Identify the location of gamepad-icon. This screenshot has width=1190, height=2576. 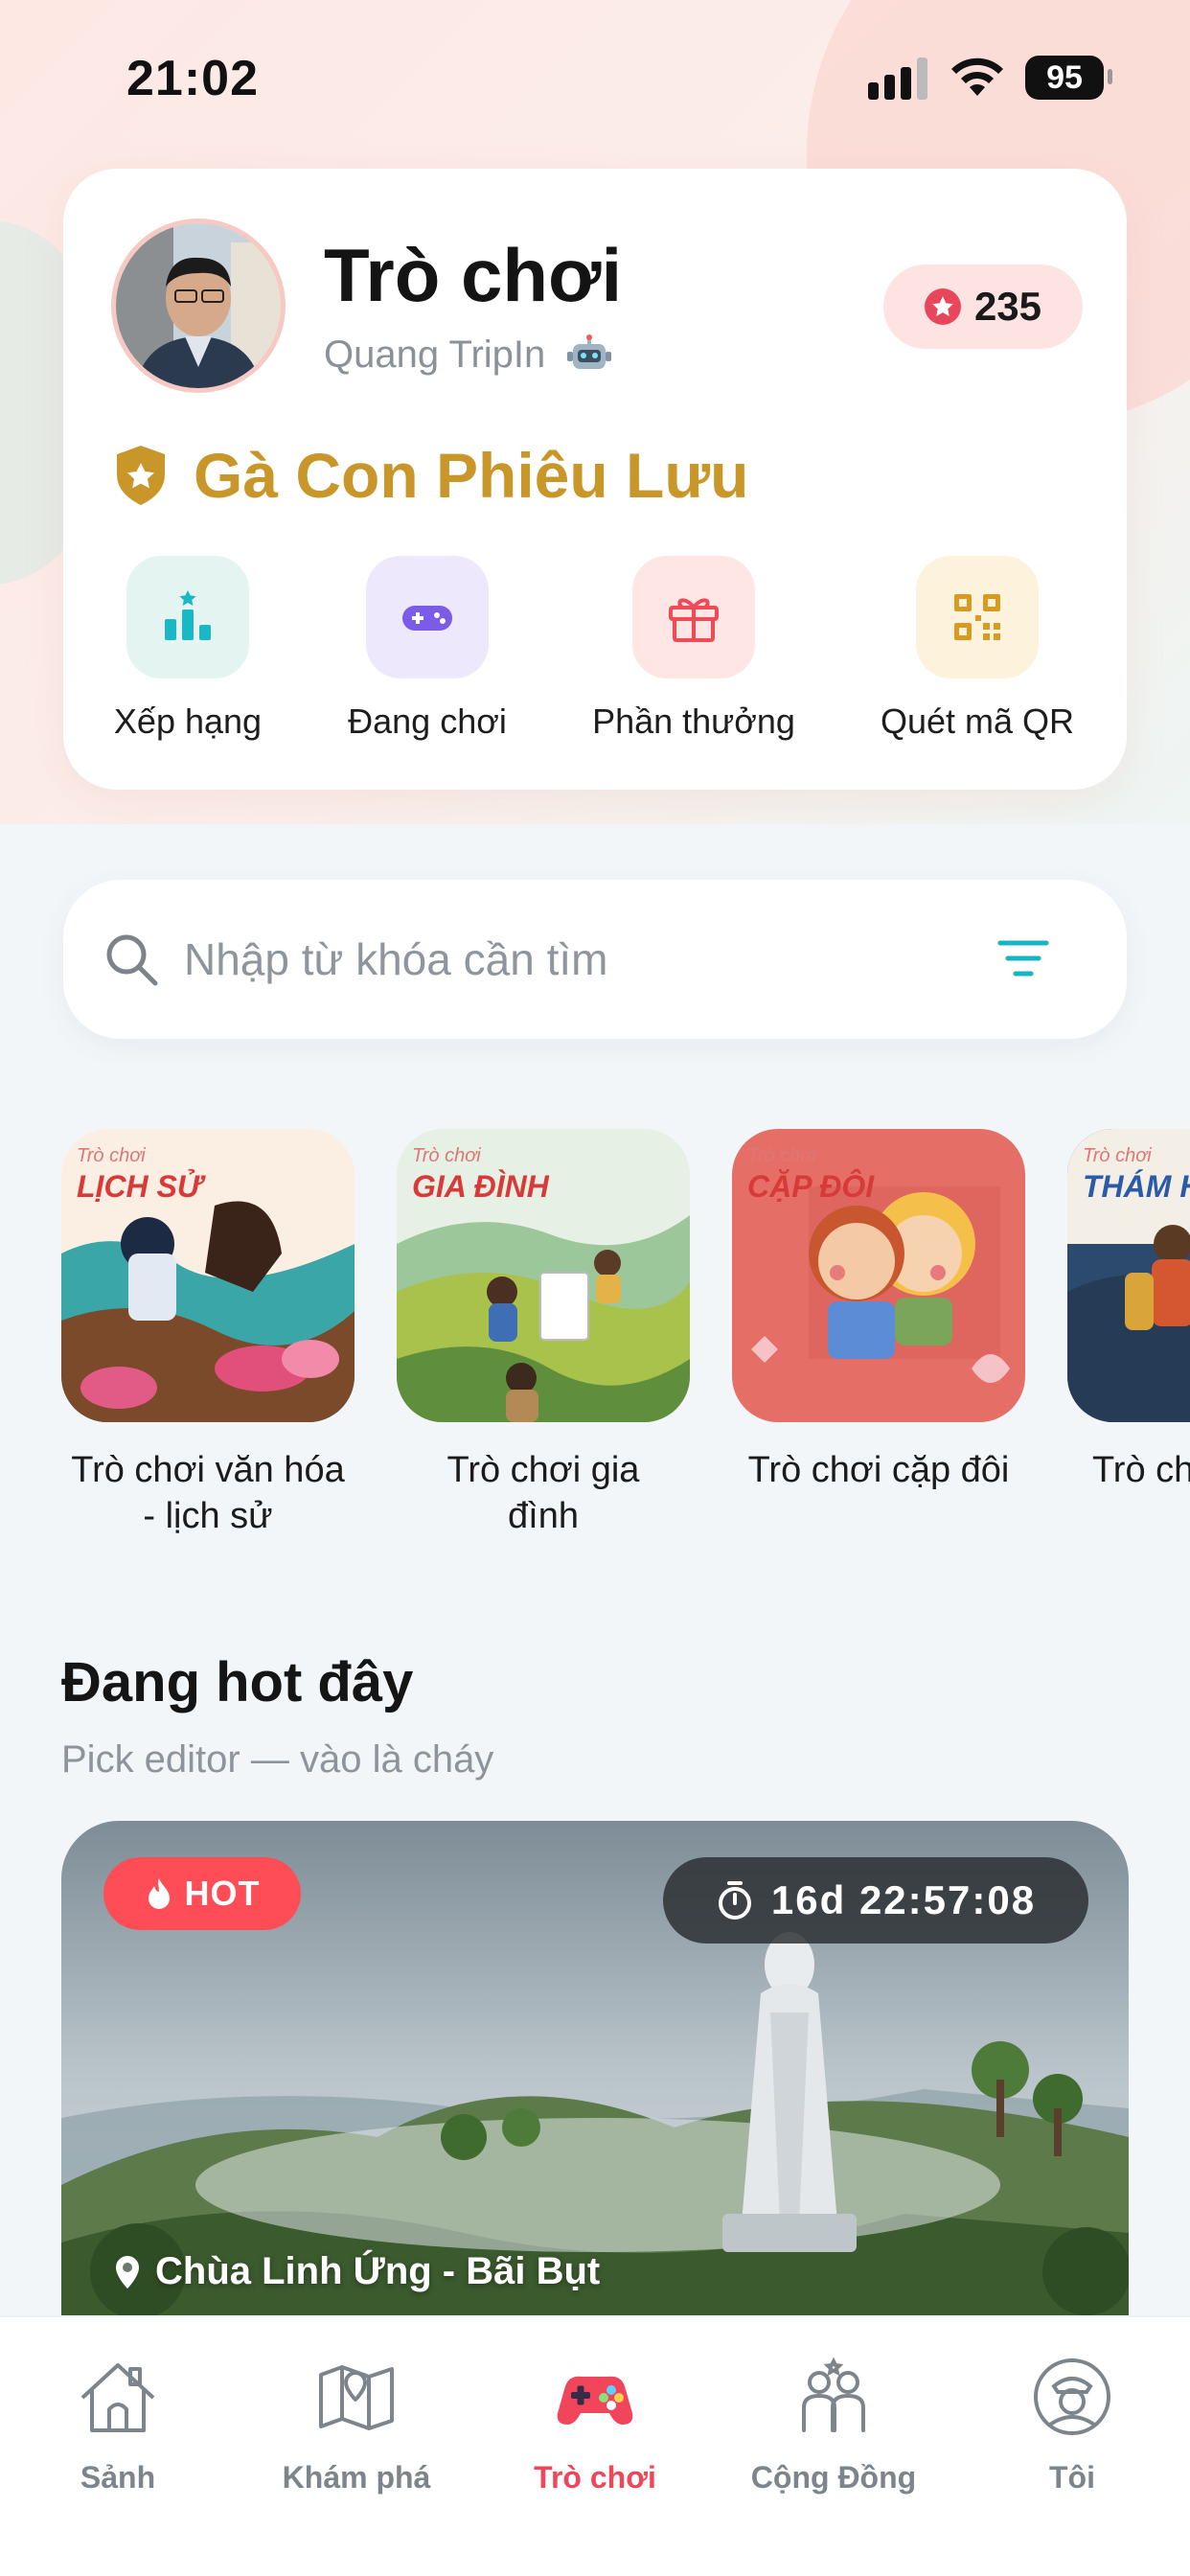
(428, 617).